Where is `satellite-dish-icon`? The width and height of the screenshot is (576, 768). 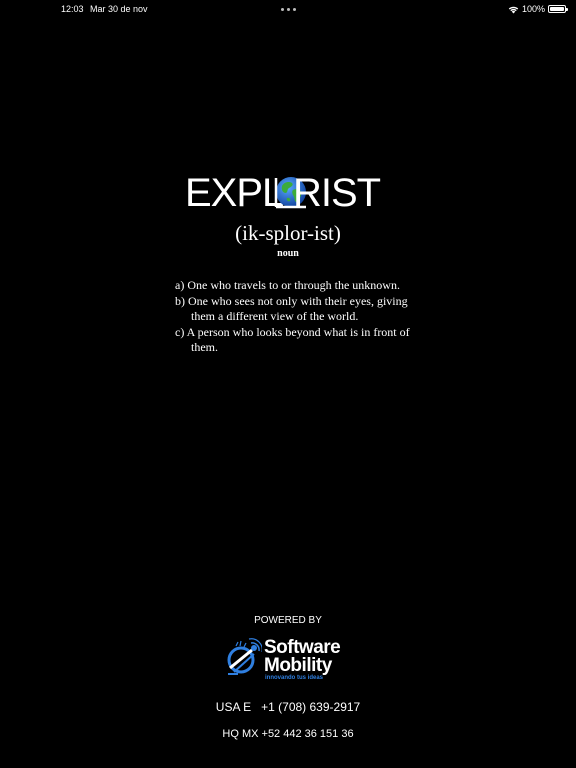
satellite-dish-icon is located at coordinates (244, 656).